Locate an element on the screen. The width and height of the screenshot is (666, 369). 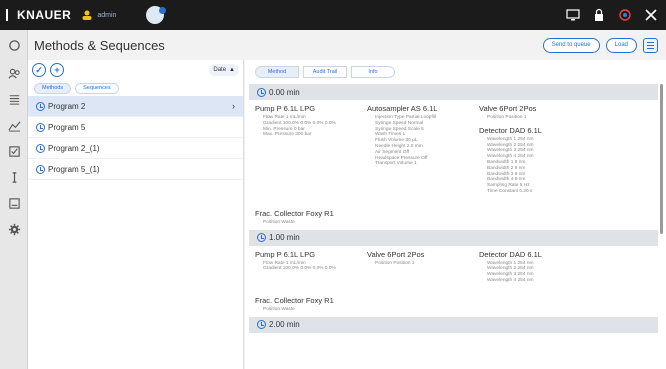
side-rail is located at coordinates (14, 199).